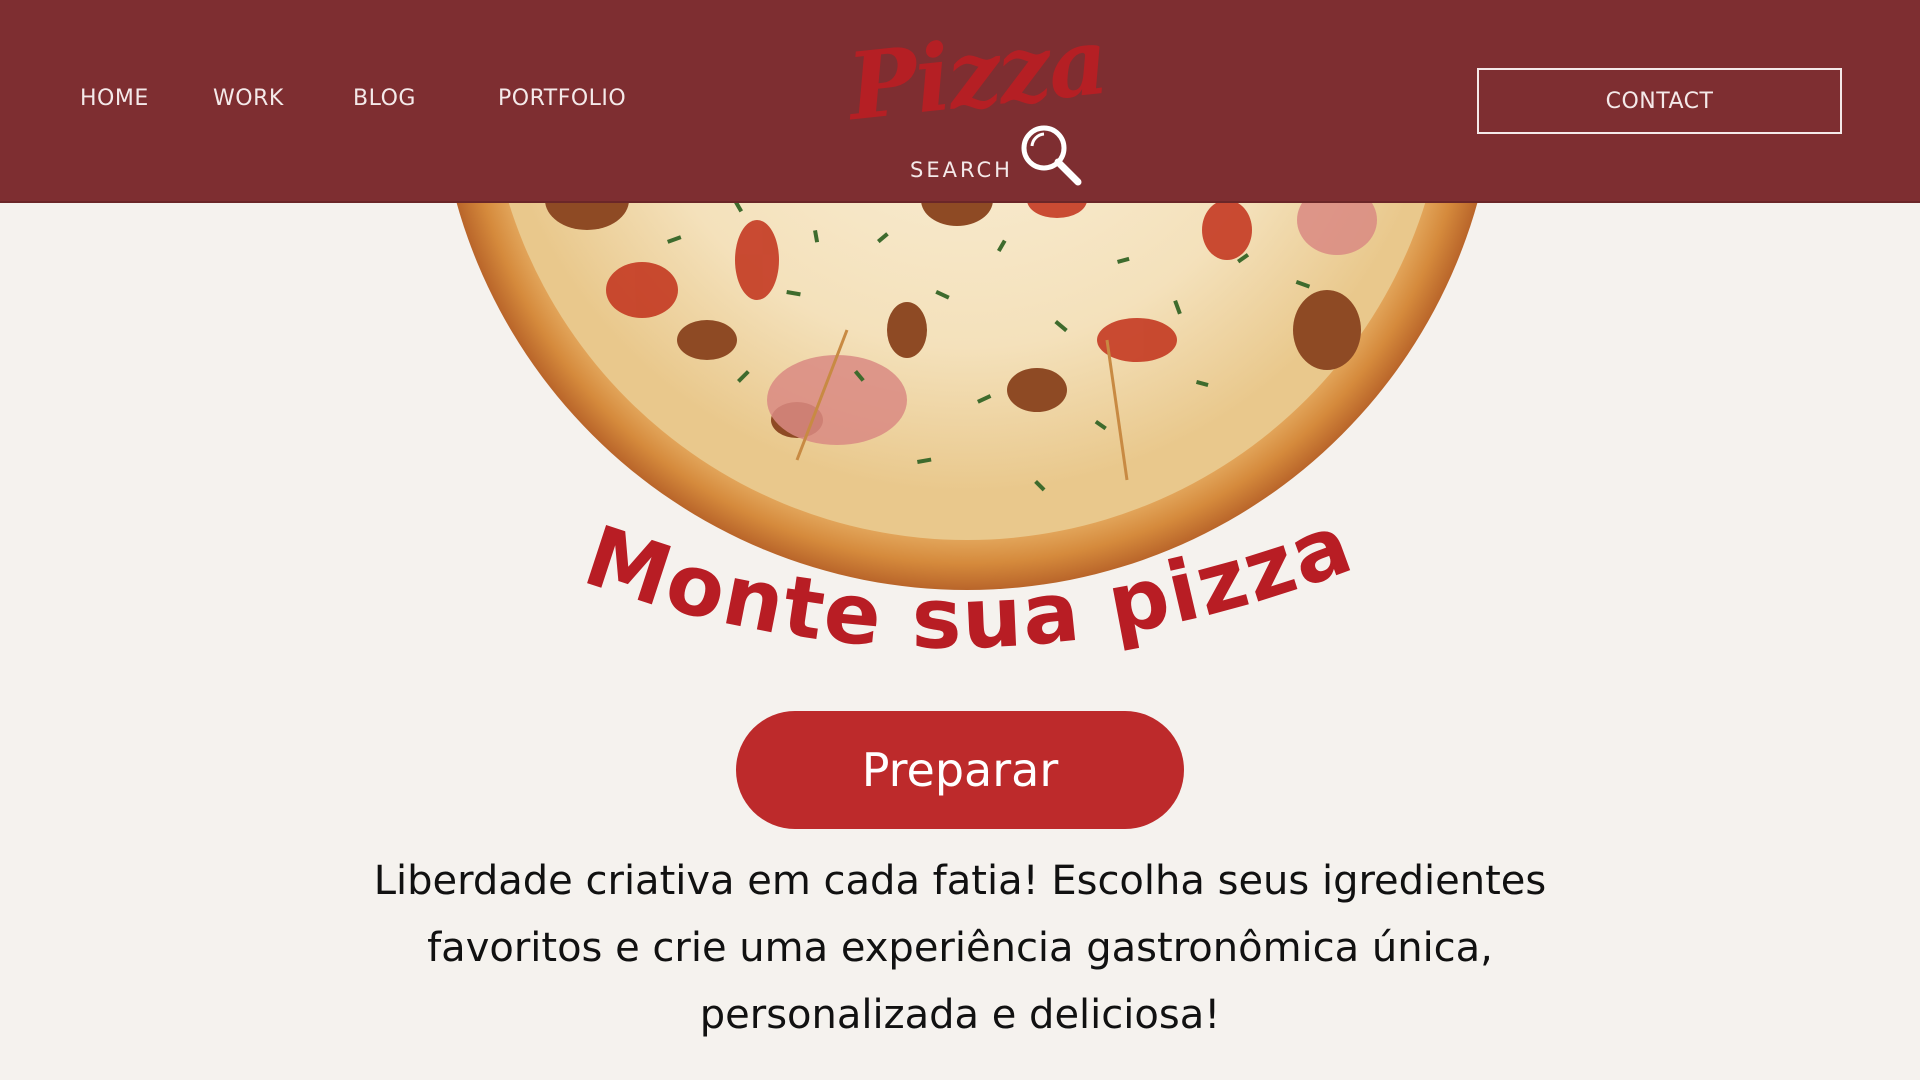 The image size is (1920, 1080). I want to click on contact-button: CONTACT, so click(1659, 101).